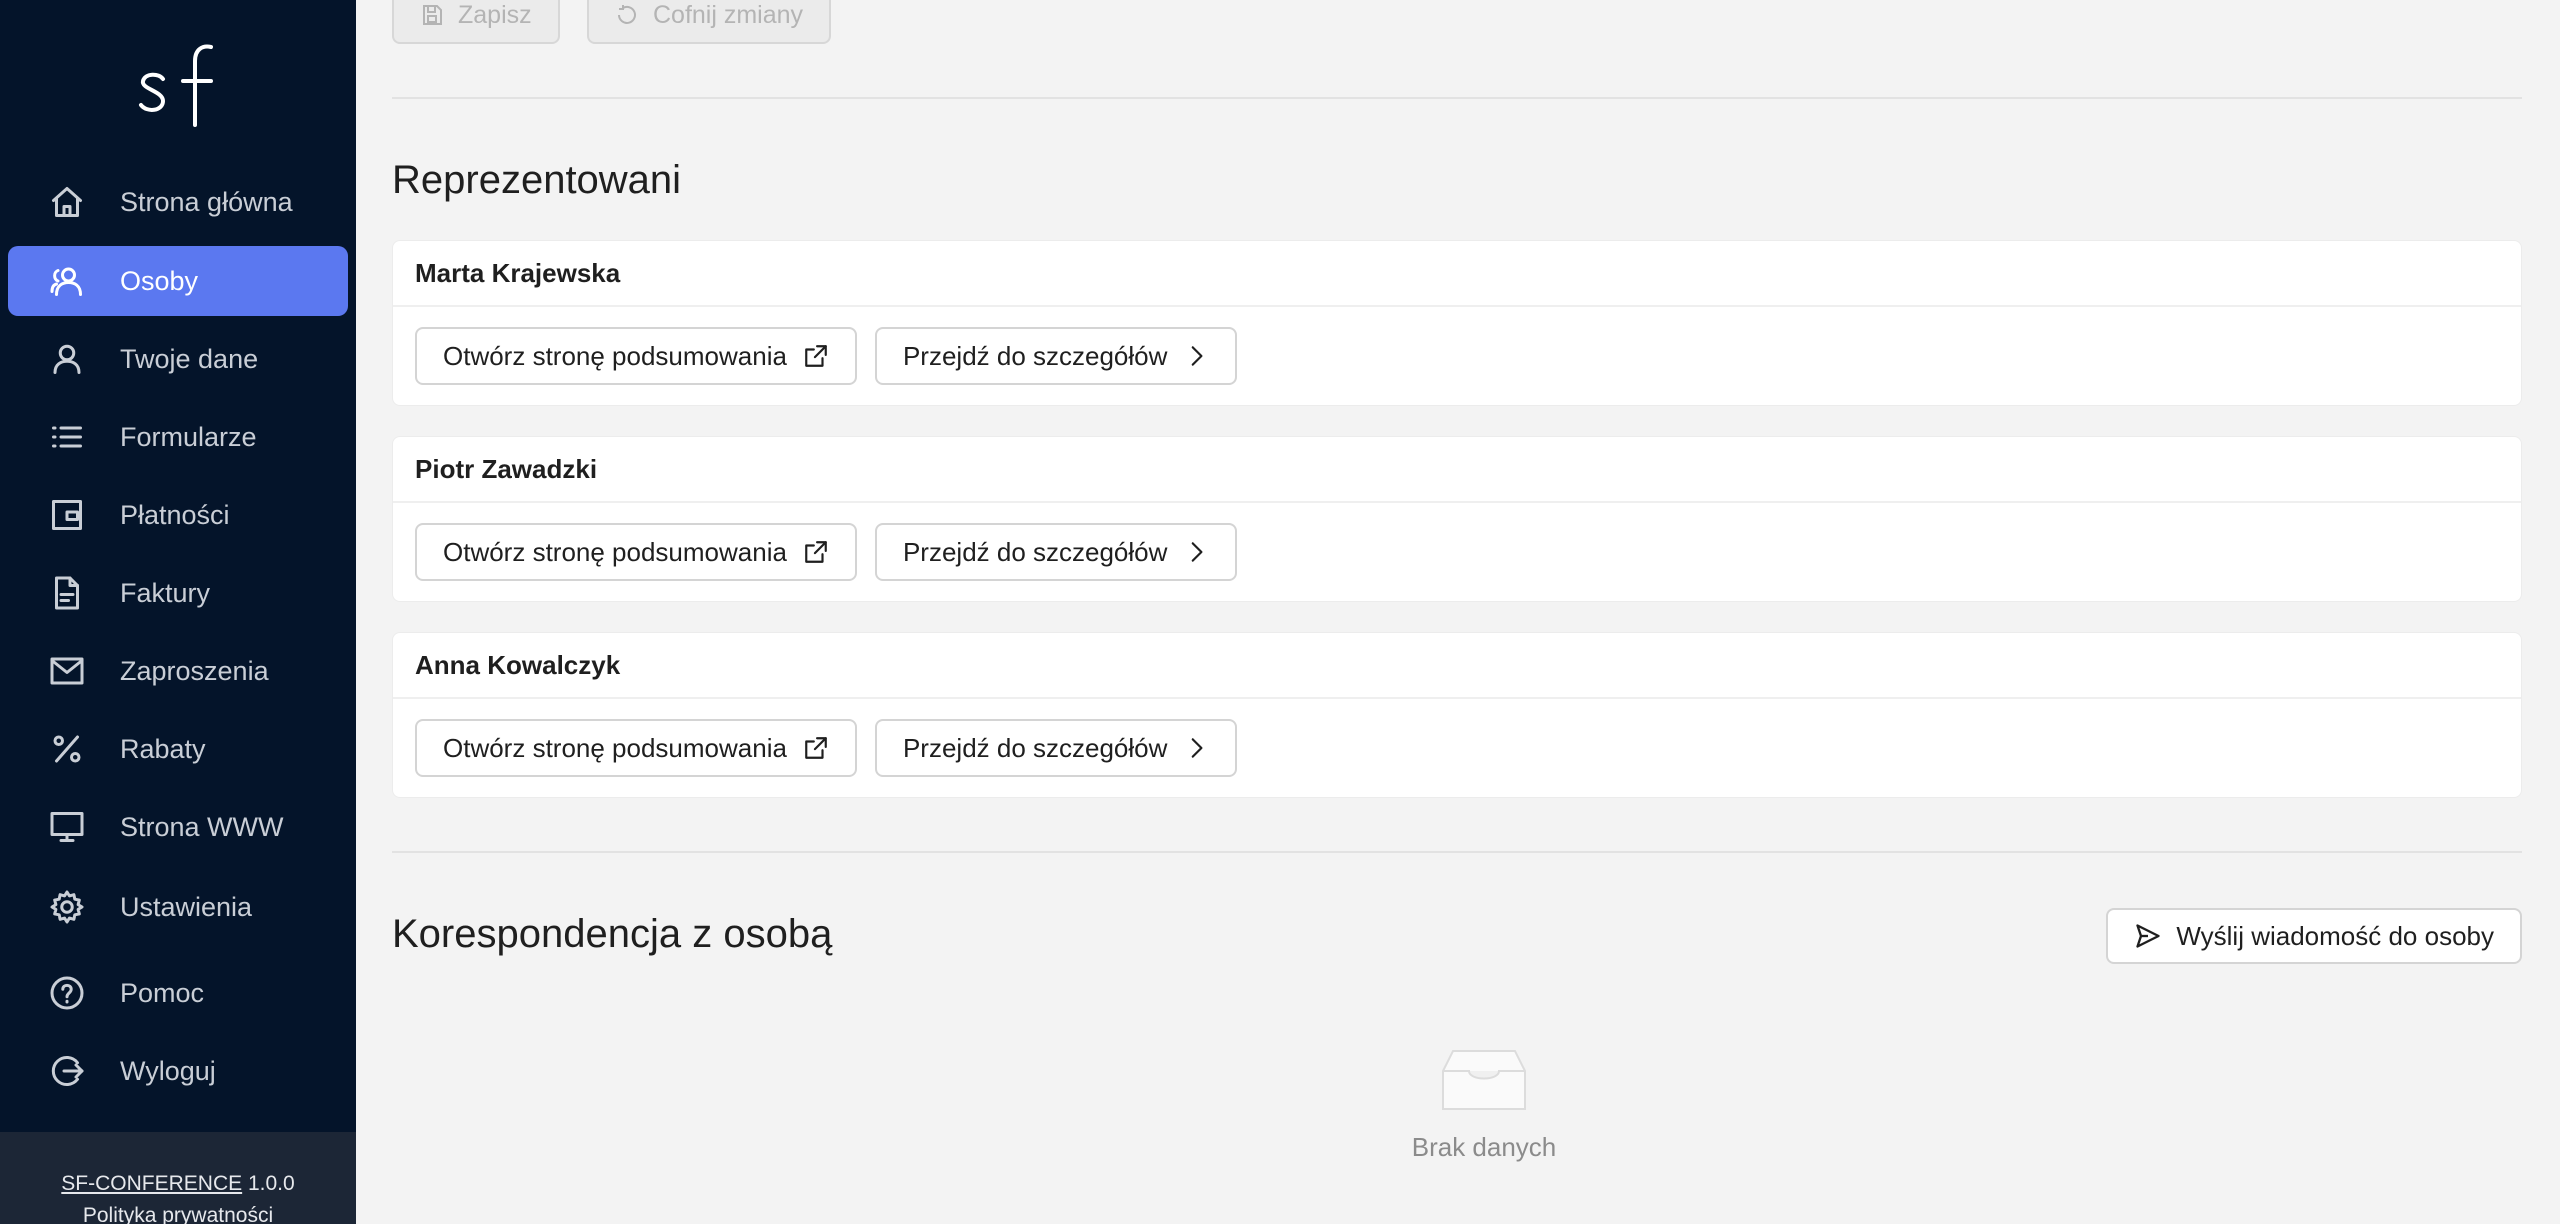  Describe the element at coordinates (1457, 666) in the screenshot. I see `person-name: Anna Kowalczyk` at that location.